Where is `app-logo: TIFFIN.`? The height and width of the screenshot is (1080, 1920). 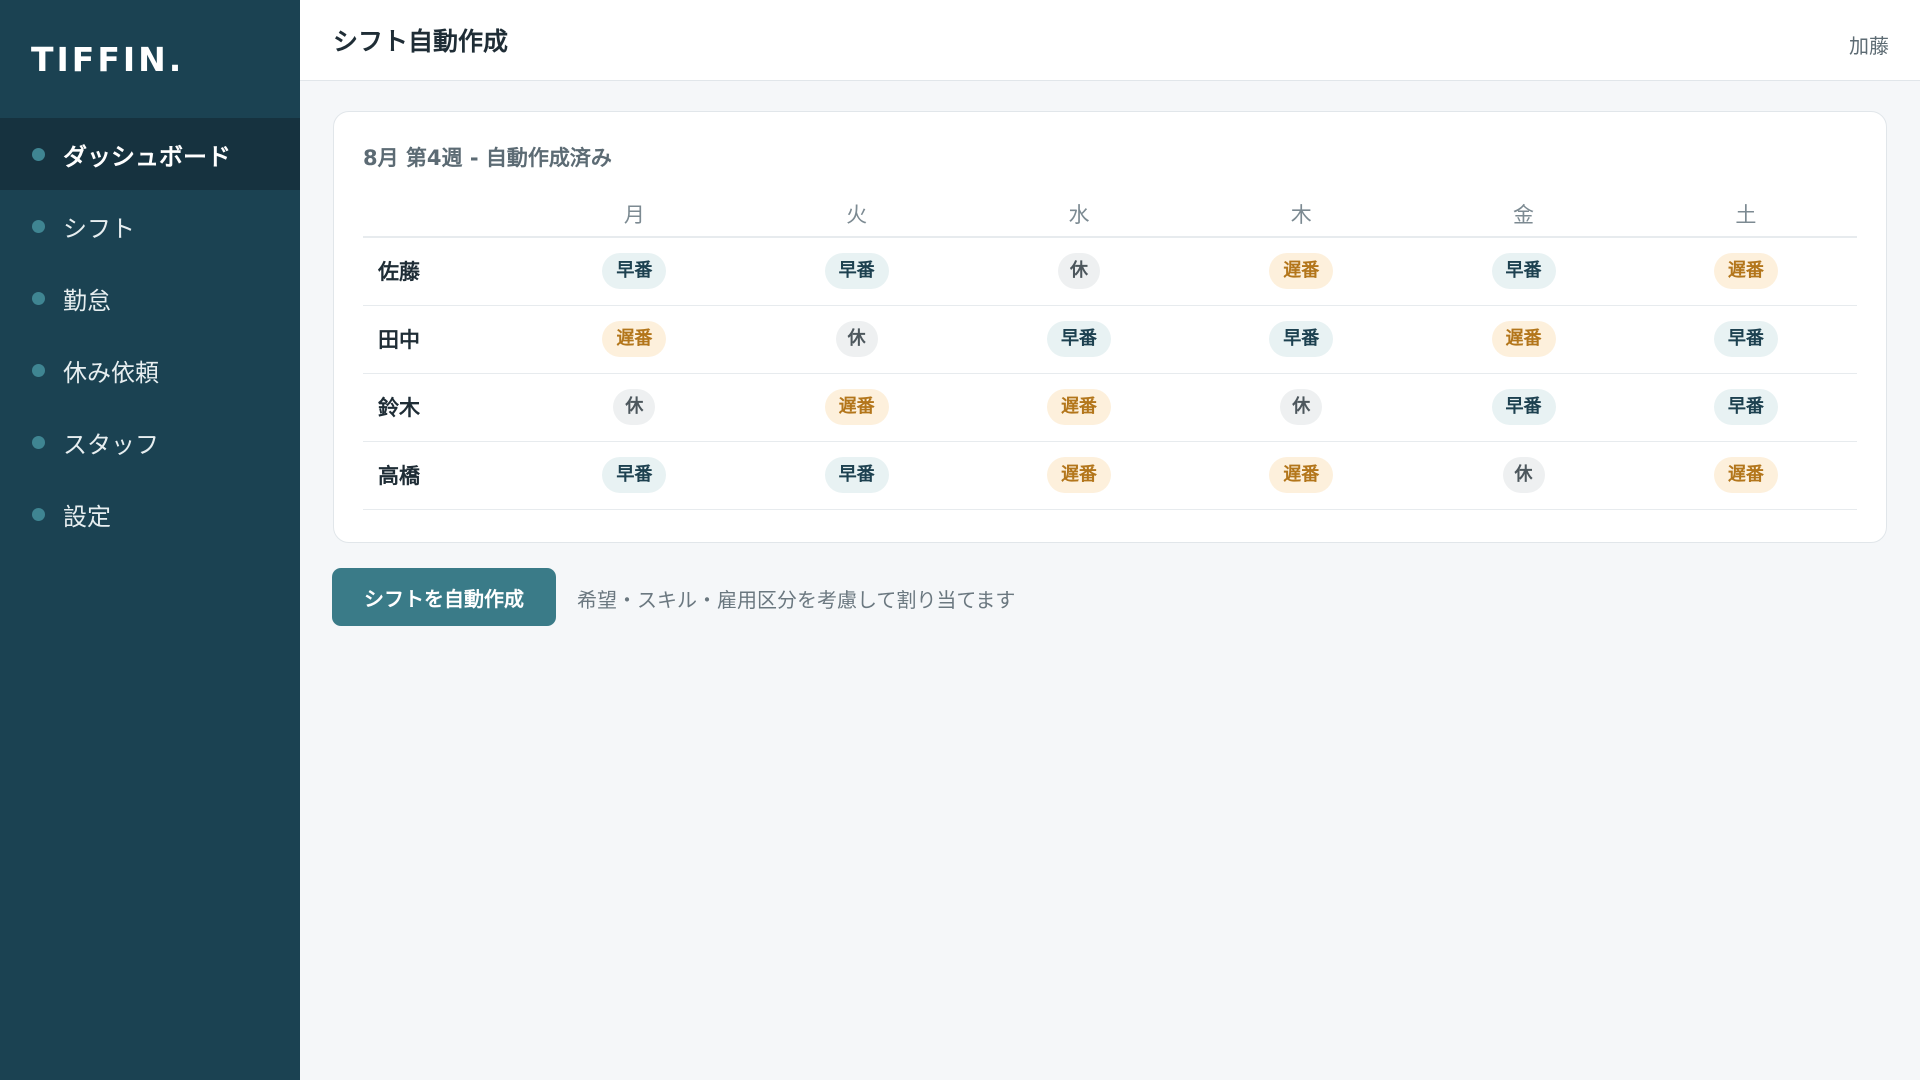 app-logo: TIFFIN. is located at coordinates (108, 59).